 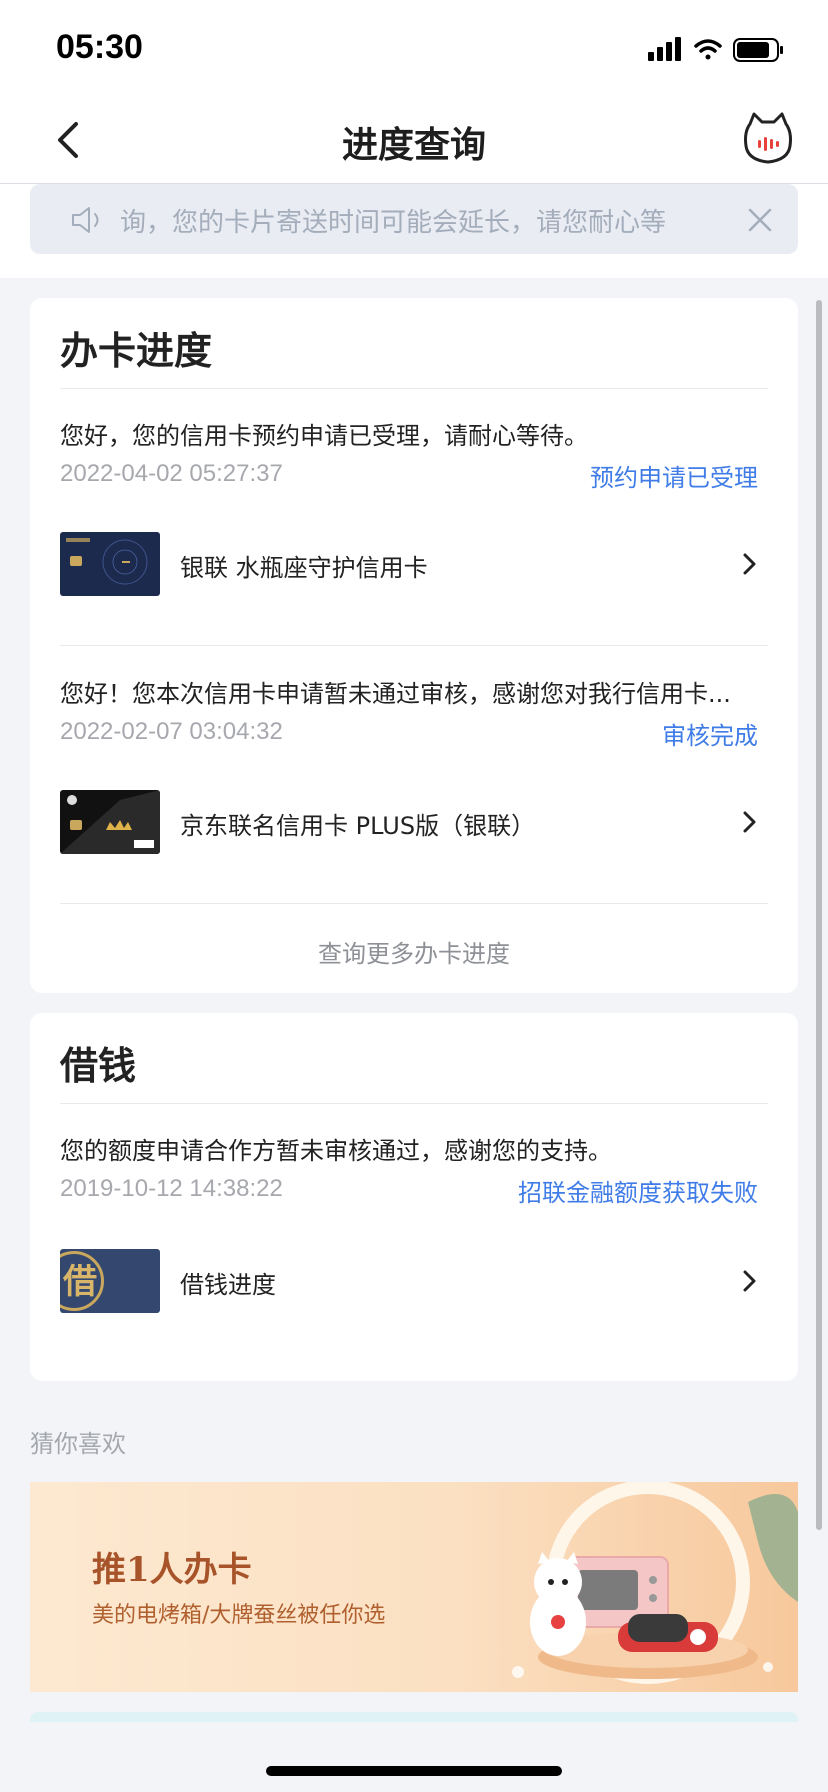 I want to click on nav-bar: 进度查询, so click(x=414, y=140).